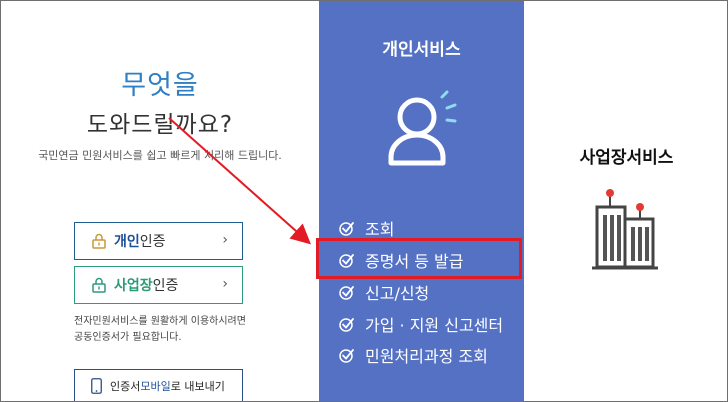 The width and height of the screenshot is (728, 402). Describe the element at coordinates (421, 50) in the screenshot. I see `personal-services-title: 개인서비스` at that location.